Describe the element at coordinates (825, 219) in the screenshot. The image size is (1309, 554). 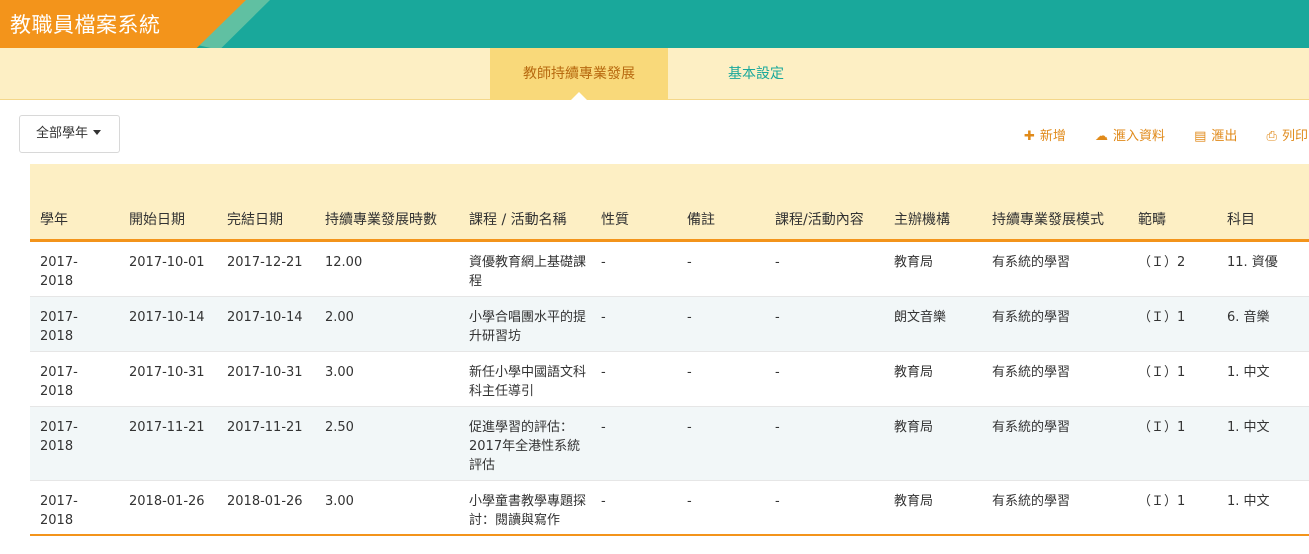
I see `col-header-content: 課程/活動內容` at that location.